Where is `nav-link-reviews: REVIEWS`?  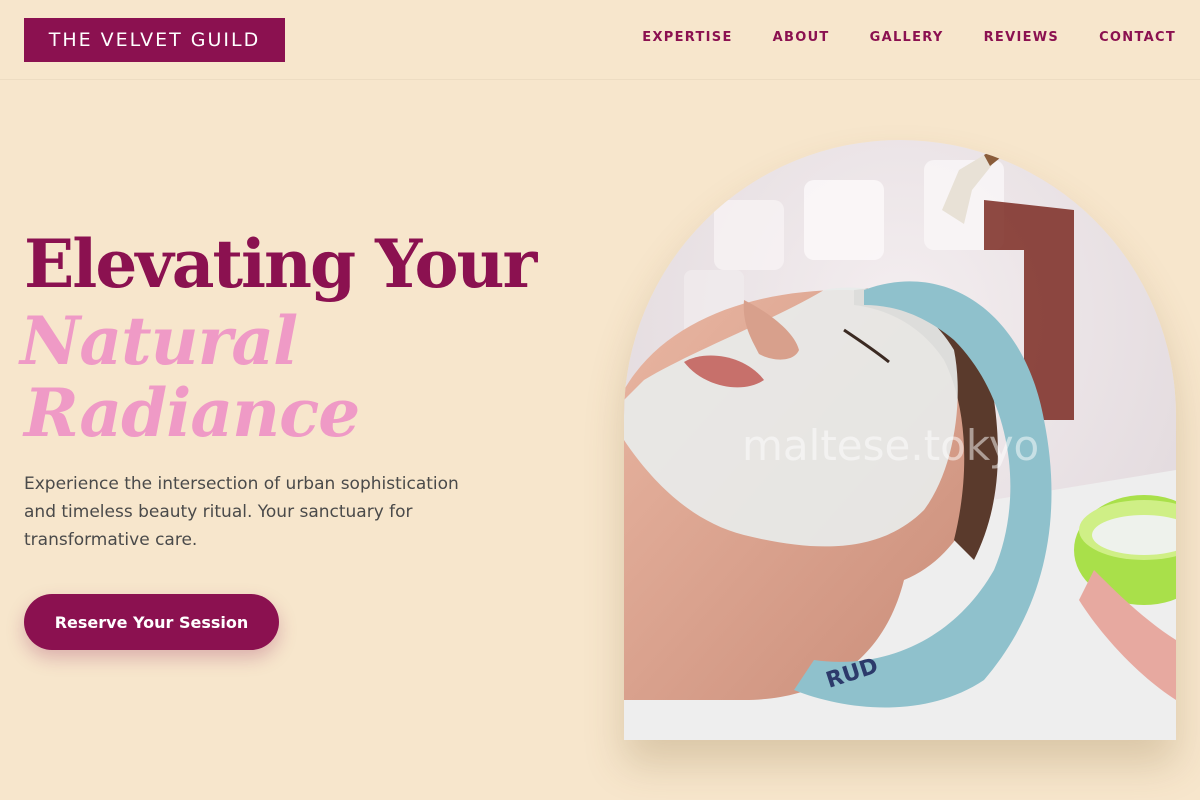 nav-link-reviews: REVIEWS is located at coordinates (1021, 37).